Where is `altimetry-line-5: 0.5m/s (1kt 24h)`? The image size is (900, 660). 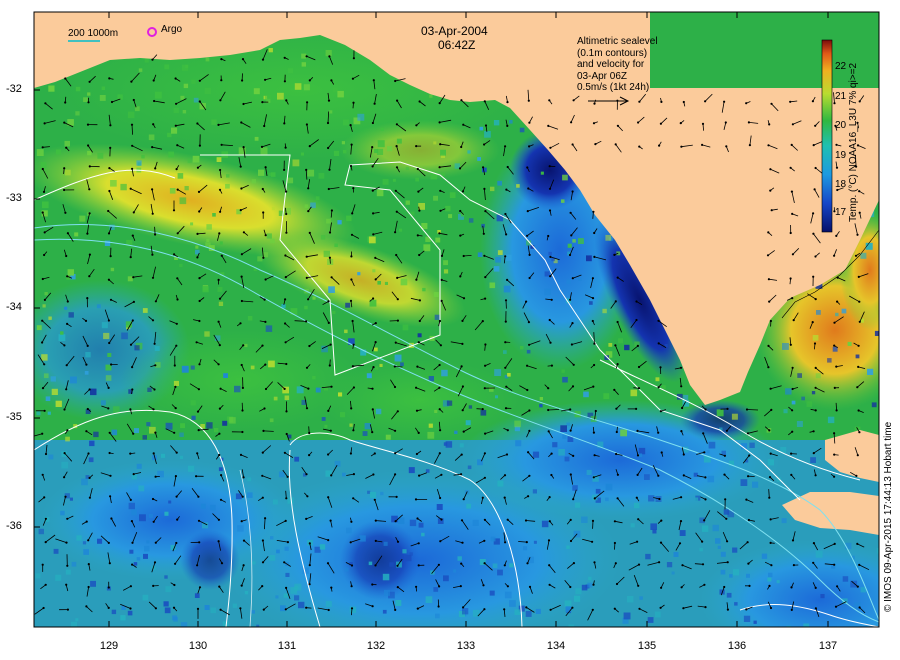 altimetry-line-5: 0.5m/s (1kt 24h) is located at coordinates (613, 87).